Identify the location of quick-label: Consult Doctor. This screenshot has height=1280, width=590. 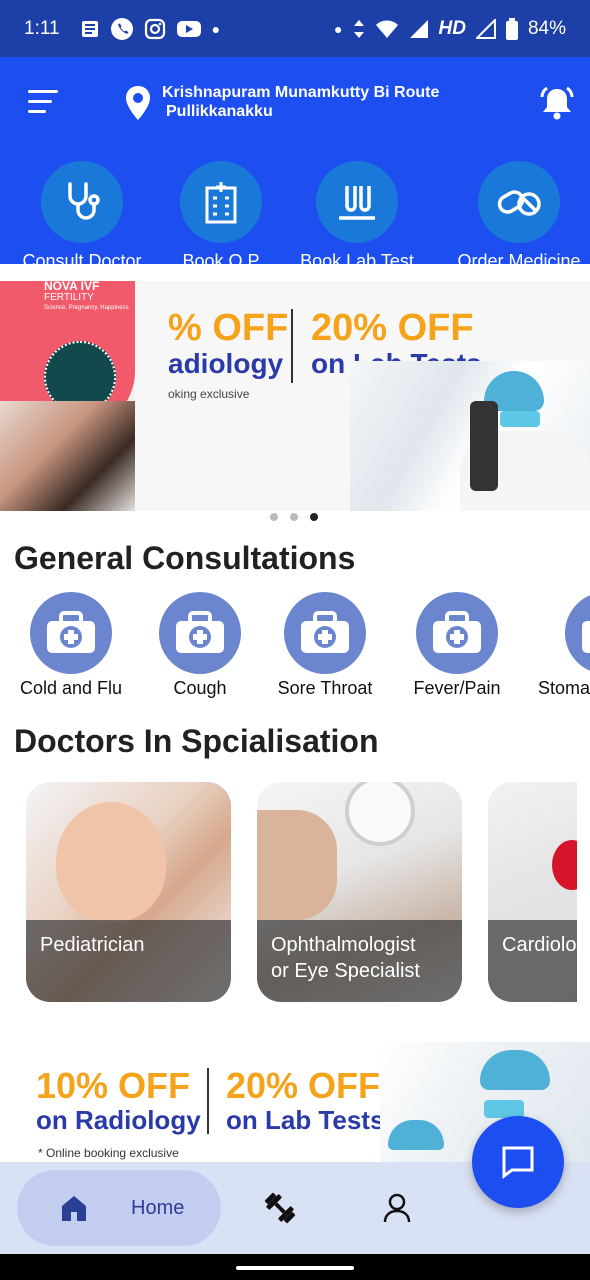
(82, 261).